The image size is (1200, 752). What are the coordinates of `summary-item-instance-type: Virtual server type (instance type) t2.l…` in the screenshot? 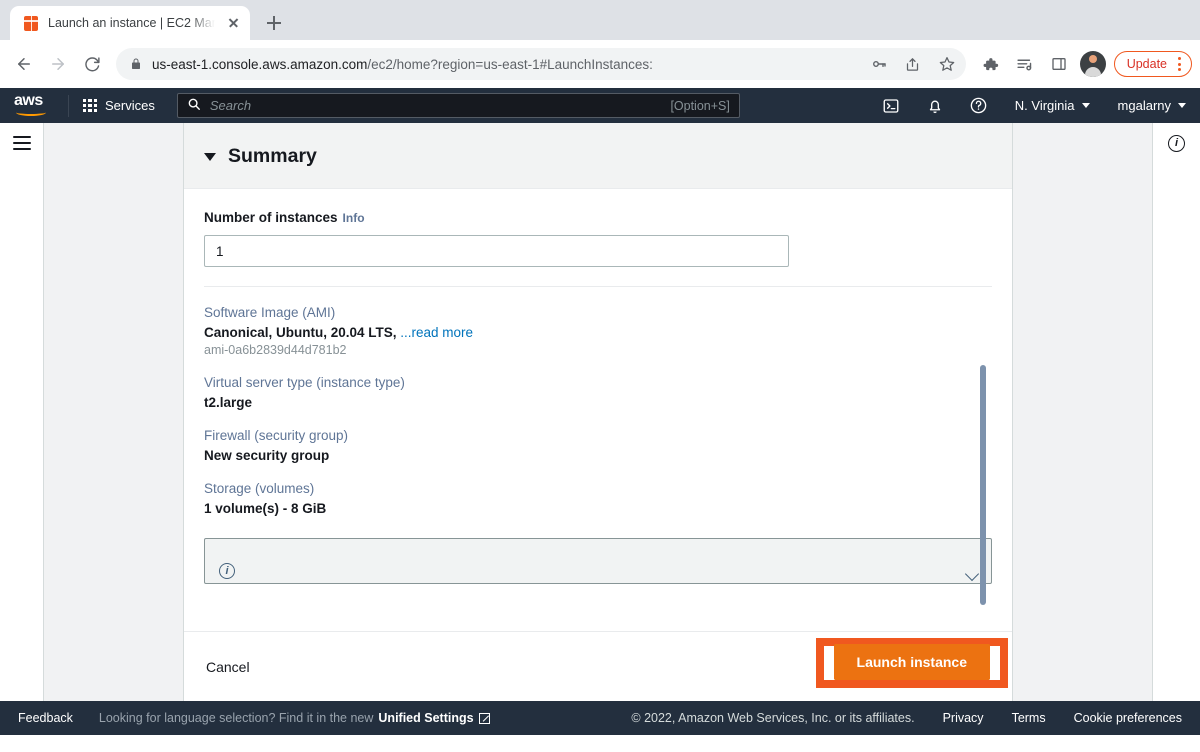 It's located at (598, 392).